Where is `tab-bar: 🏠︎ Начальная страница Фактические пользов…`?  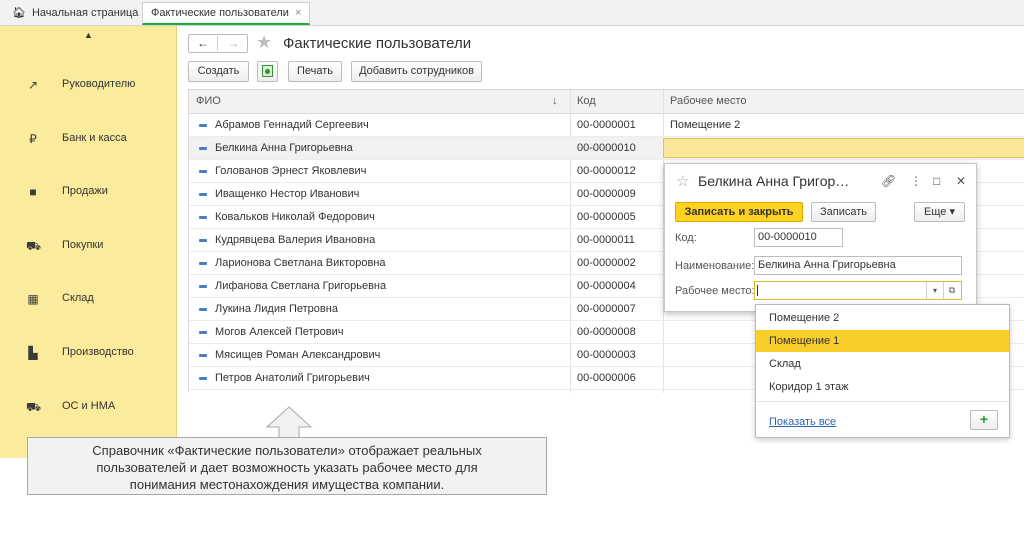
tab-bar: 🏠︎ Начальная страница Фактические пользов… is located at coordinates (512, 13).